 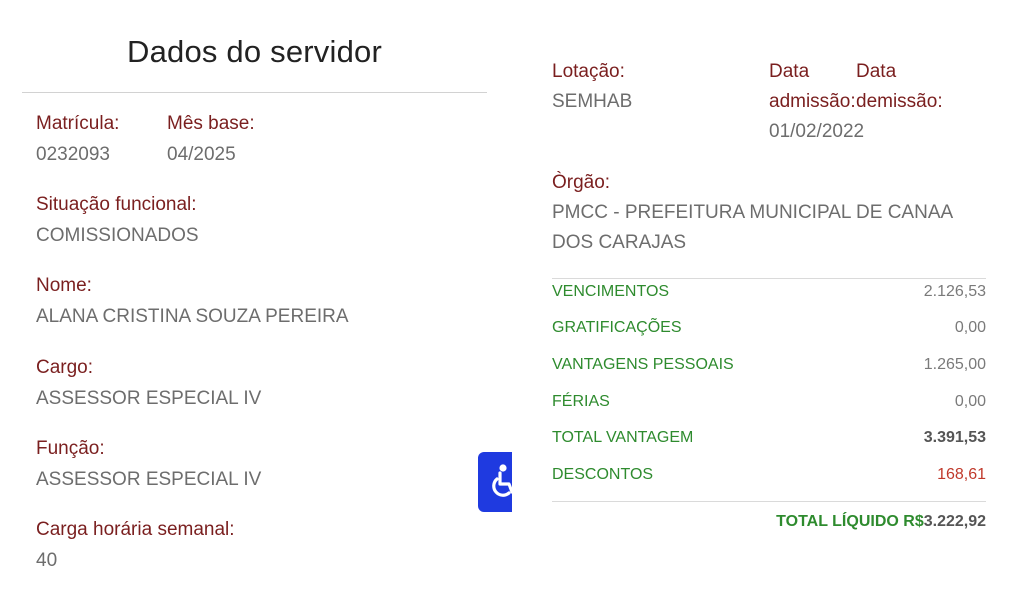 I want to click on nome-field: Nome: ALANA CRISTINA SOUZA PEREIRA, so click(x=192, y=301).